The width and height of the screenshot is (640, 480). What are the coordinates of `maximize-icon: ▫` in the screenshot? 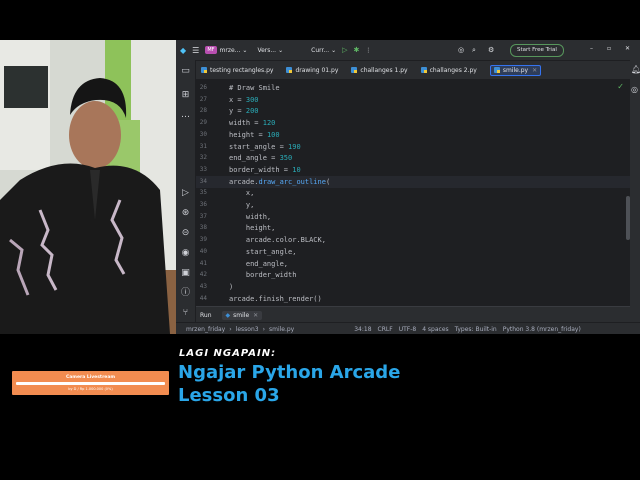 It's located at (609, 48).